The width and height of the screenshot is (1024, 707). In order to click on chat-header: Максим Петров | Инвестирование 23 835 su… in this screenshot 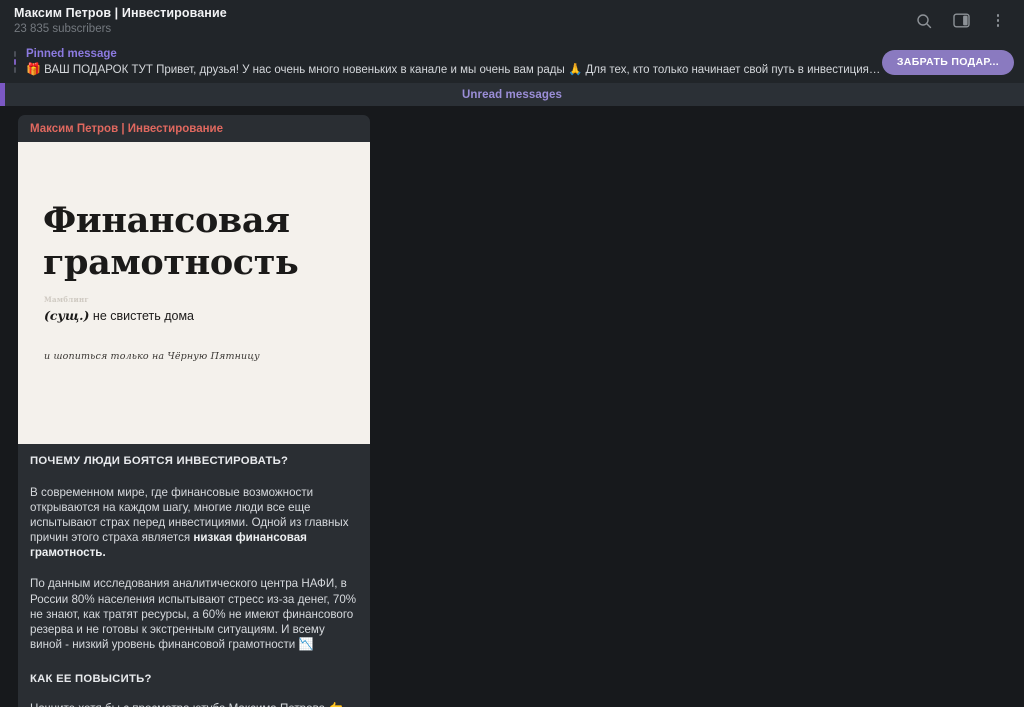, I will do `click(512, 20)`.